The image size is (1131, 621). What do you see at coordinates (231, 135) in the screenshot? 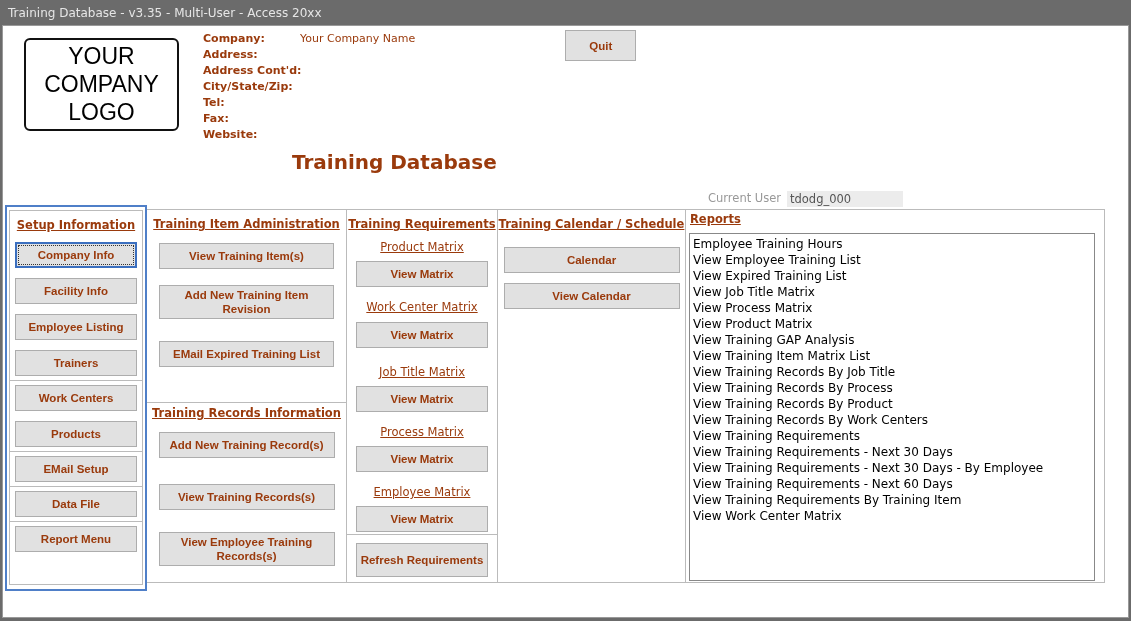
I see `field-label: Website:` at bounding box center [231, 135].